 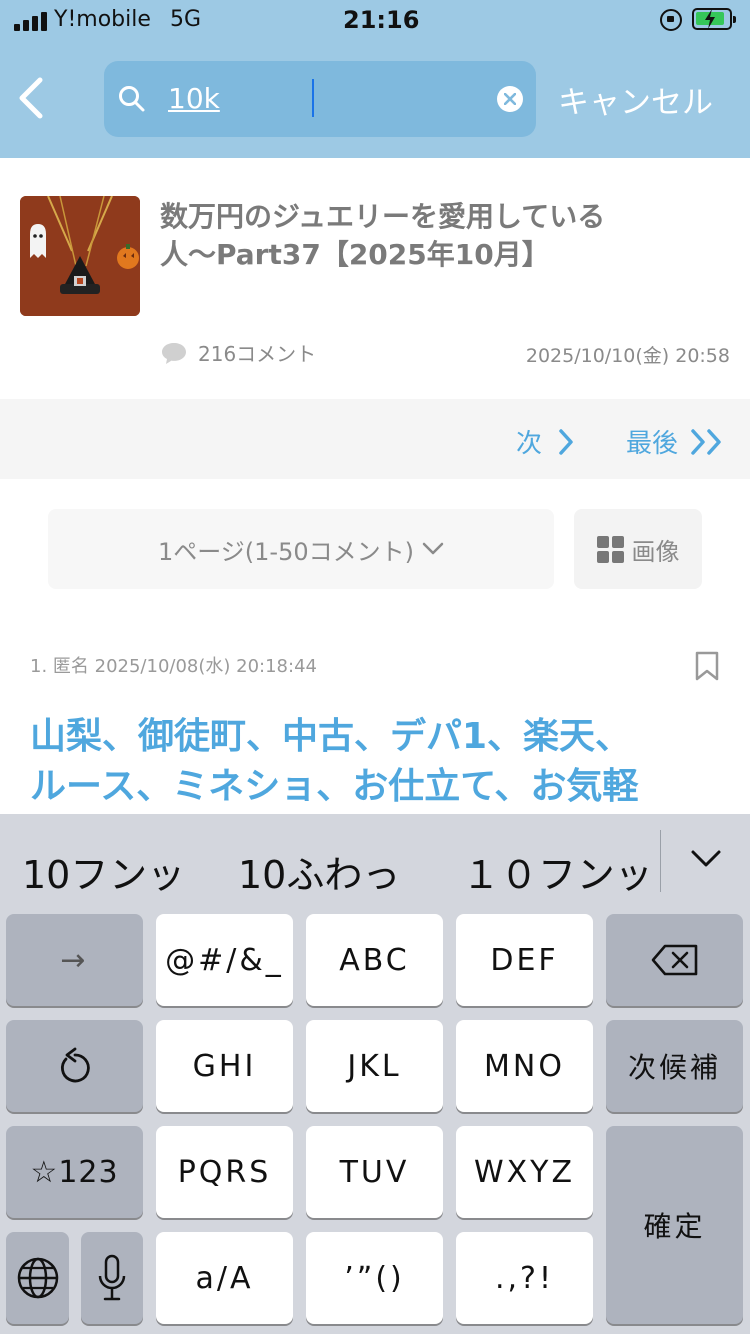 I want to click on chevron-right-icon, so click(x=566, y=441).